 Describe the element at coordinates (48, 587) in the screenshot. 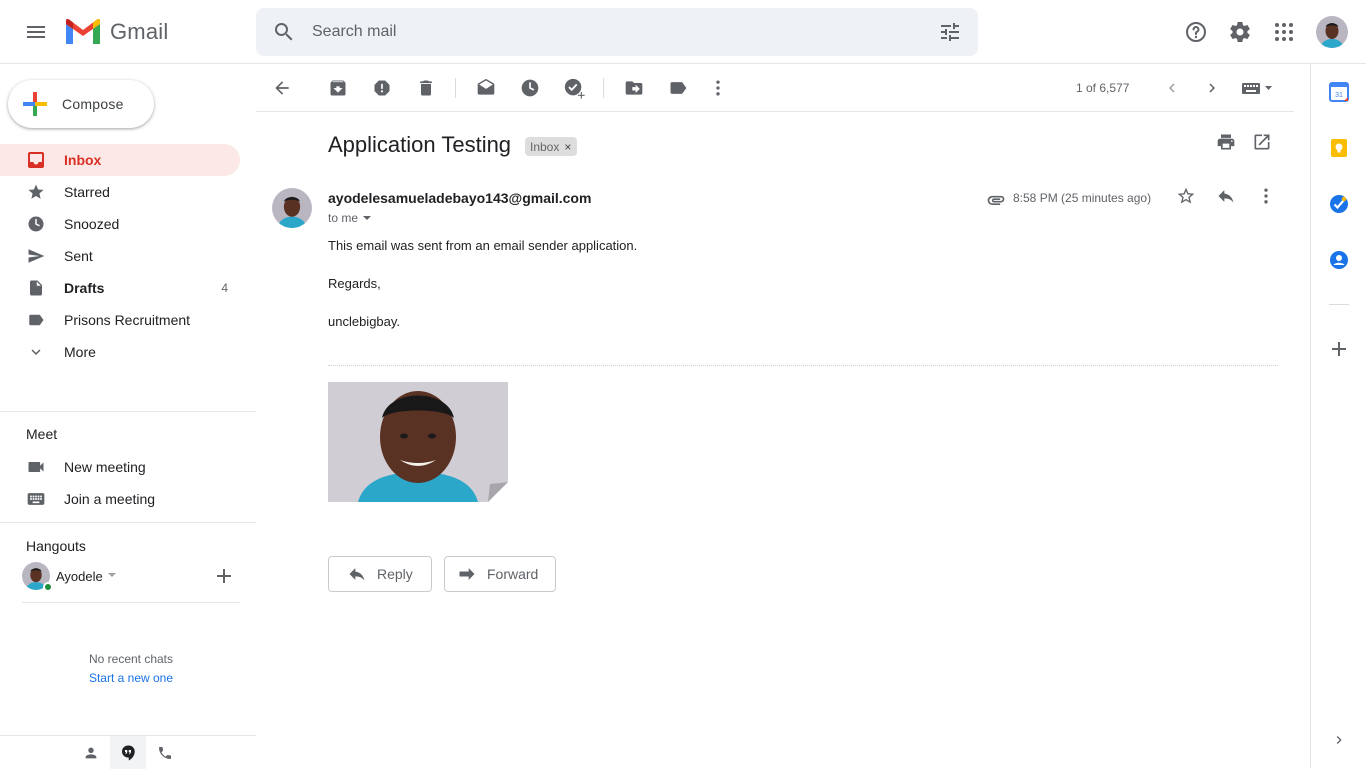

I see `online-status-dot` at that location.